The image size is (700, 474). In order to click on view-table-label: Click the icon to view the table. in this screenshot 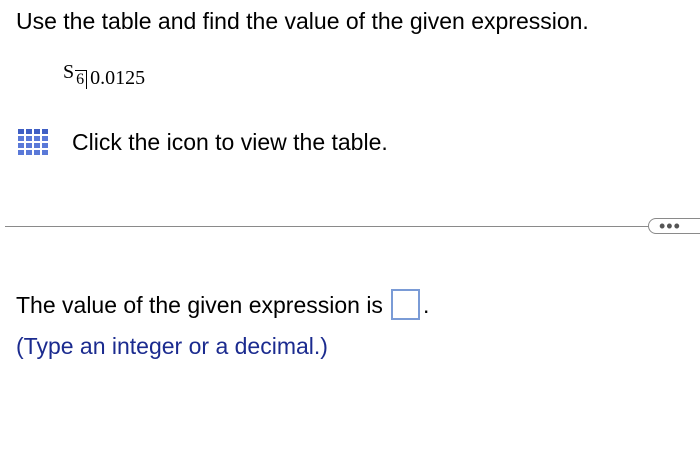, I will do `click(230, 142)`.